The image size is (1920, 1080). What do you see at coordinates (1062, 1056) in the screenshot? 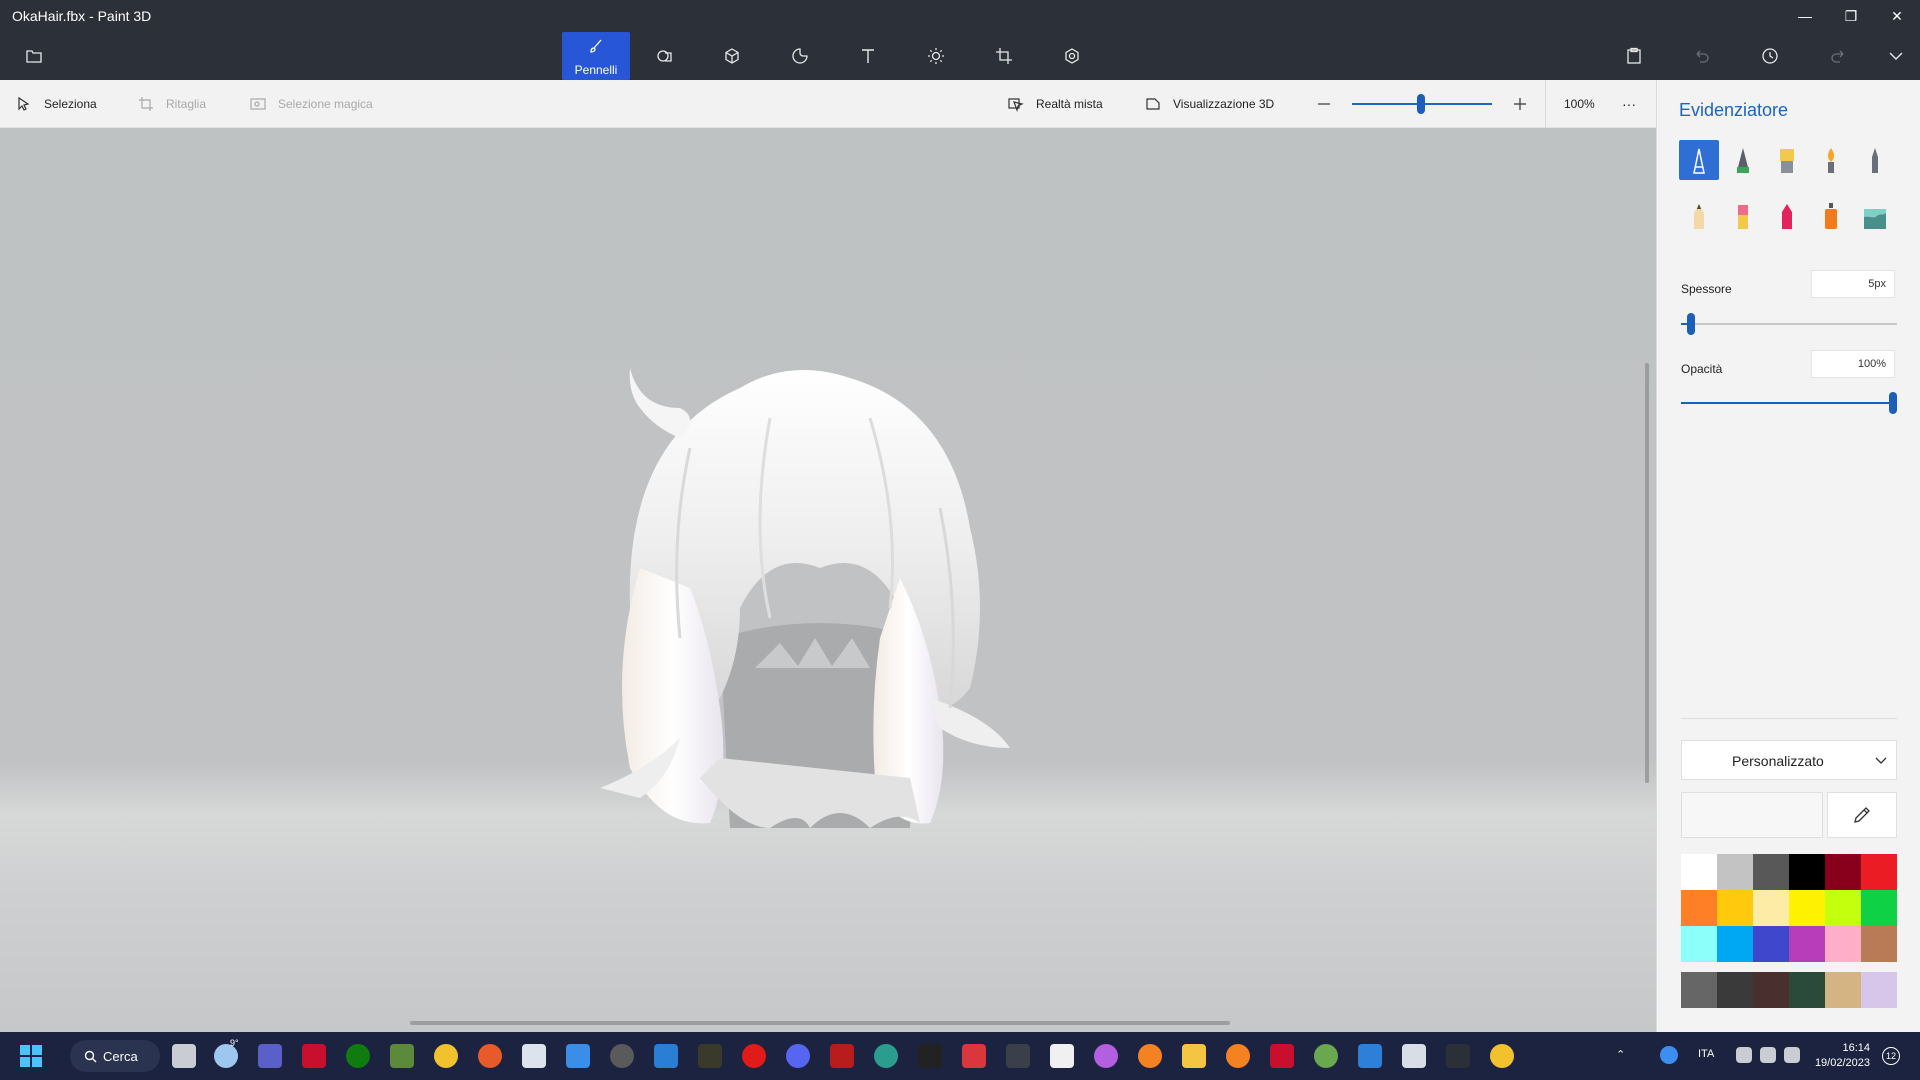
I see `notepad-icon` at bounding box center [1062, 1056].